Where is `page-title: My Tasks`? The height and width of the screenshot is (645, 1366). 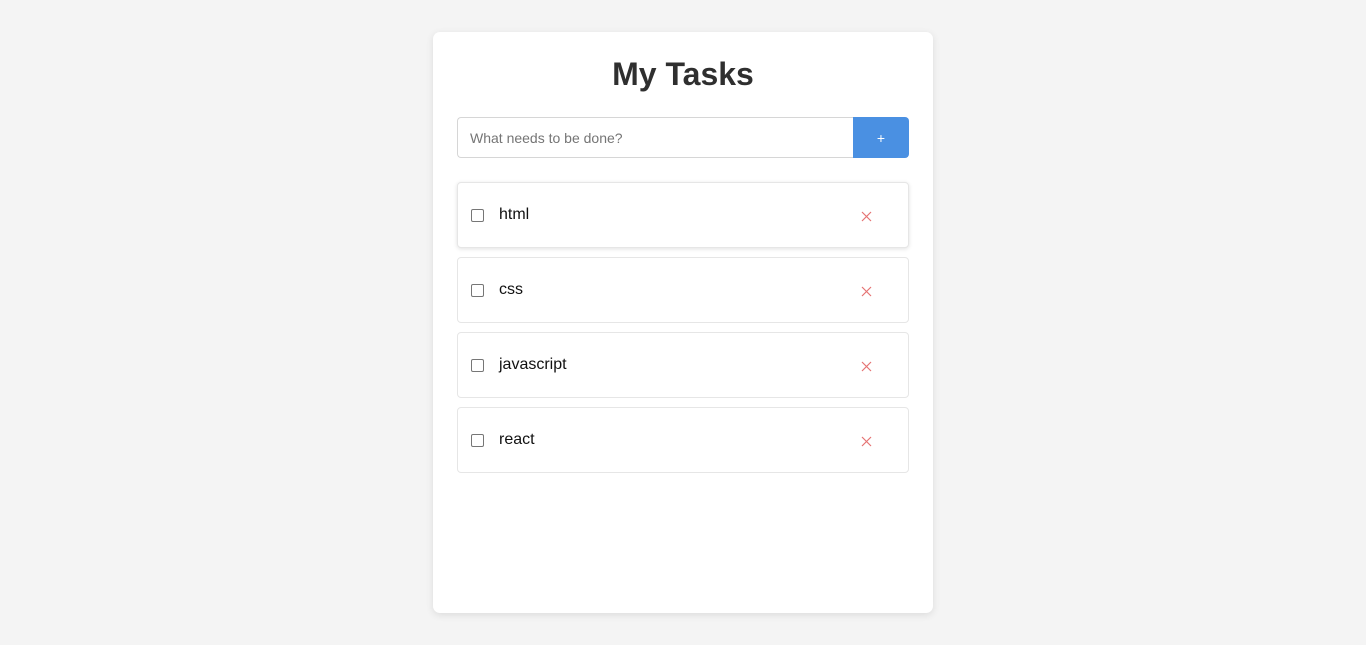 page-title: My Tasks is located at coordinates (683, 74).